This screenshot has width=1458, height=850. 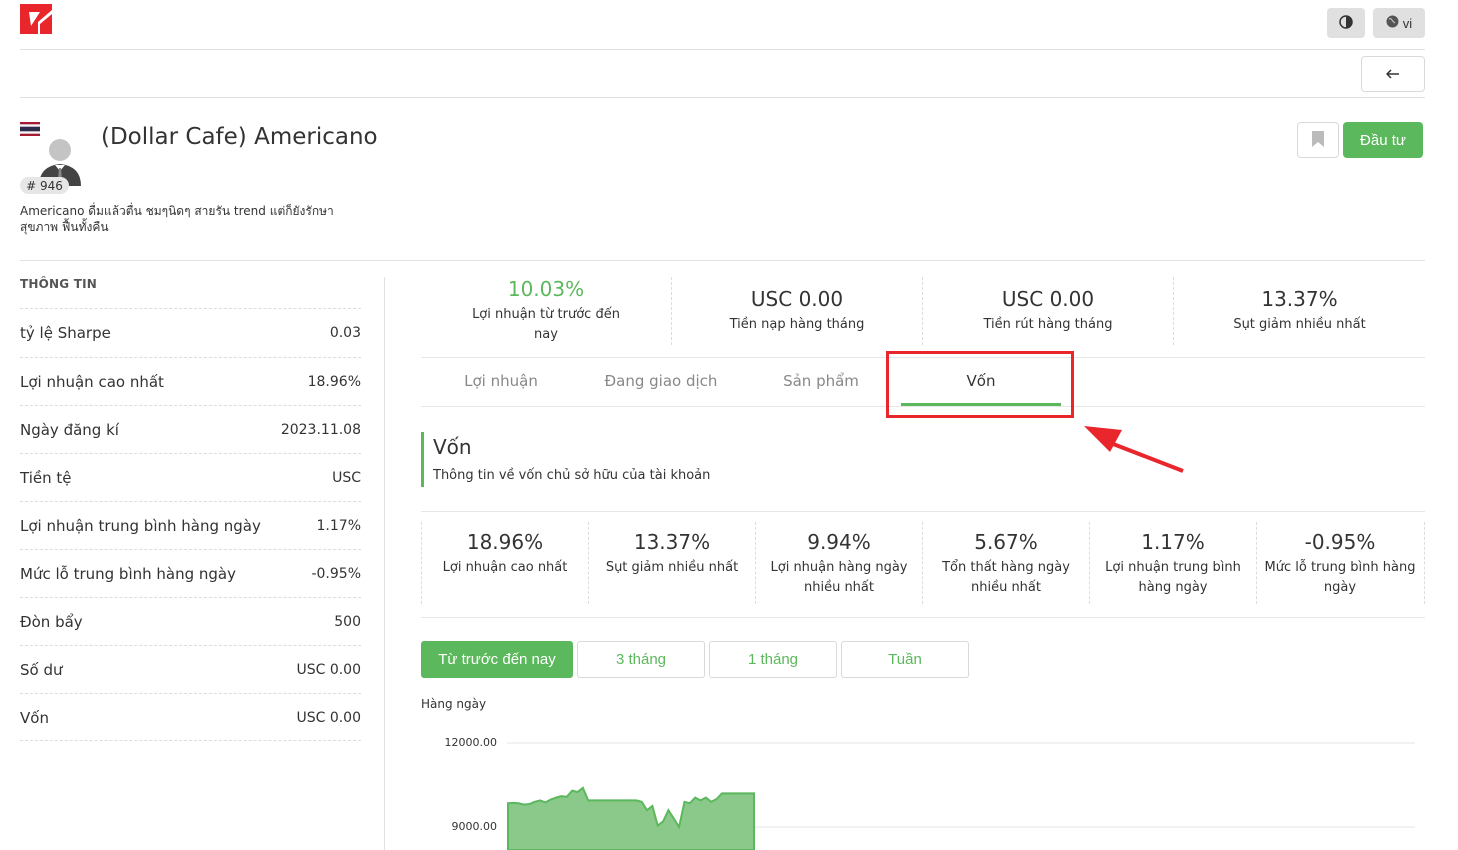 I want to click on metric-card: -0.95% Mức lỗ trung bình hàng ngày, so click(x=1340, y=564).